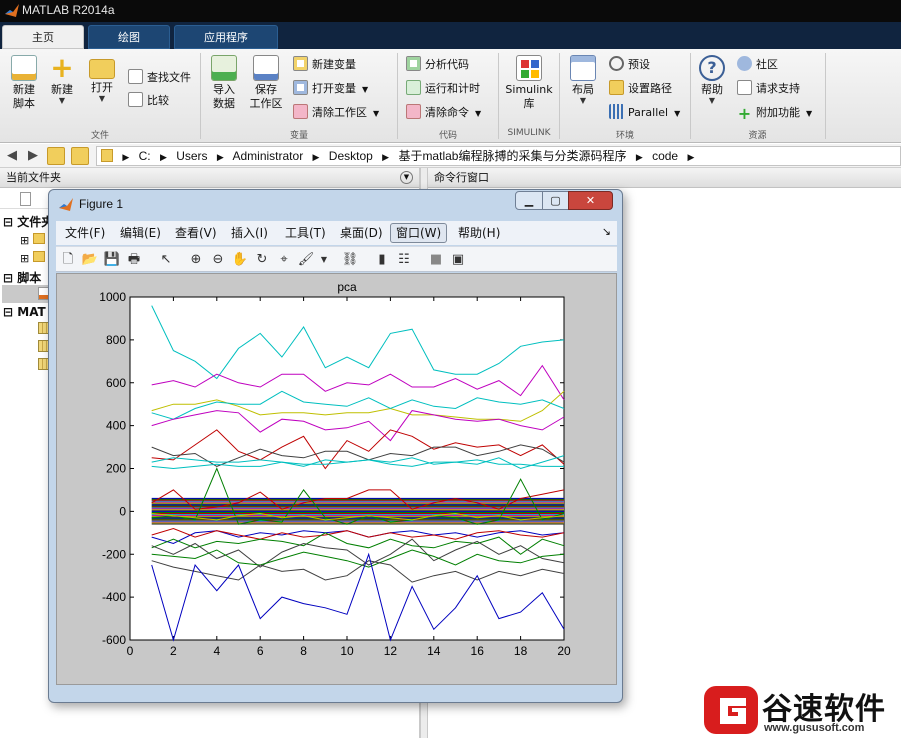 The image size is (901, 738). Describe the element at coordinates (140, 233) in the screenshot. I see `menu-edit: 编辑(E)` at that location.